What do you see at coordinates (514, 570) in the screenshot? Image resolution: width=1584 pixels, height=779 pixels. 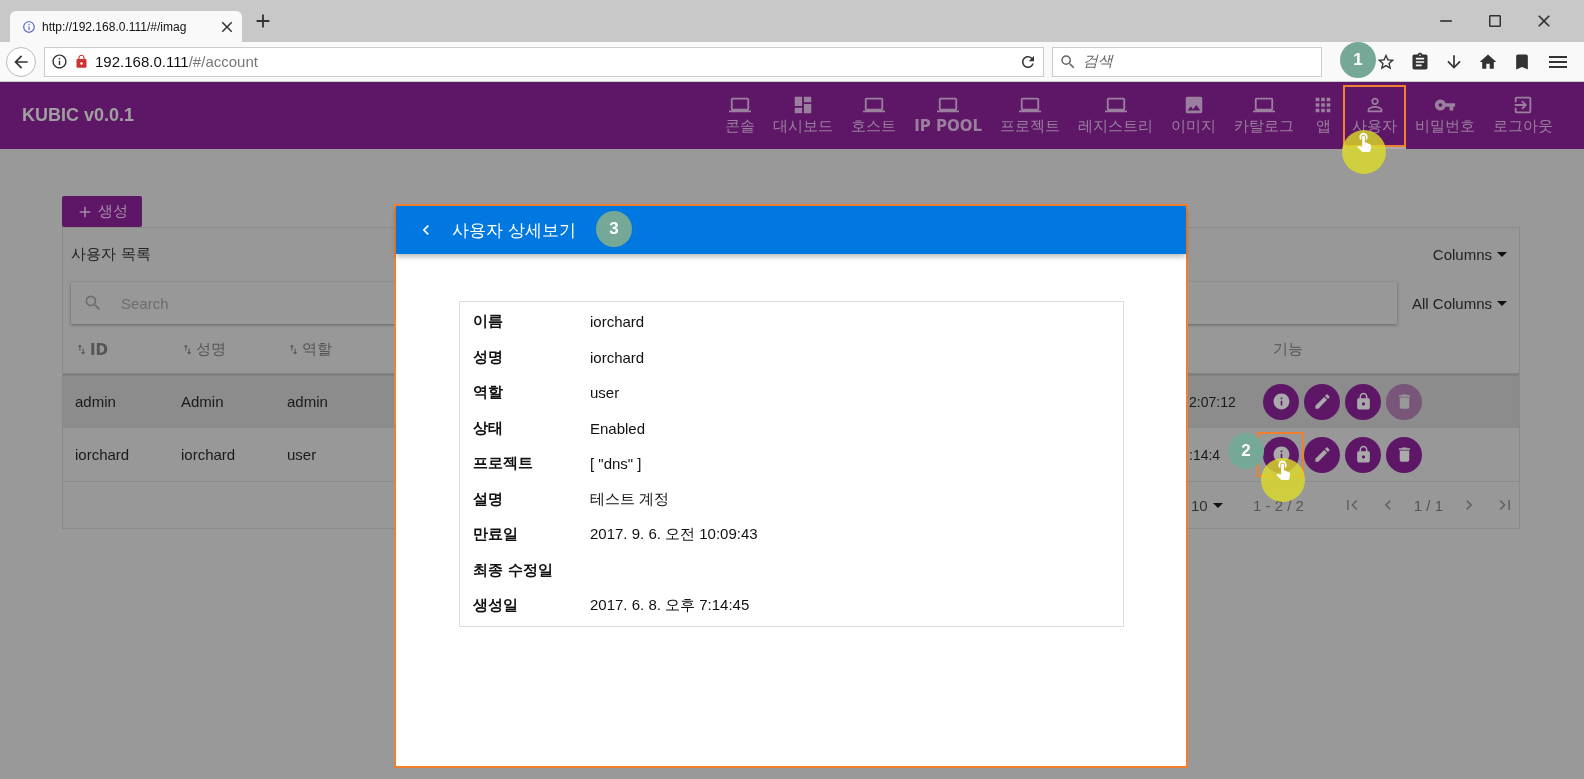 I see `field-label: 최종 수정일` at bounding box center [514, 570].